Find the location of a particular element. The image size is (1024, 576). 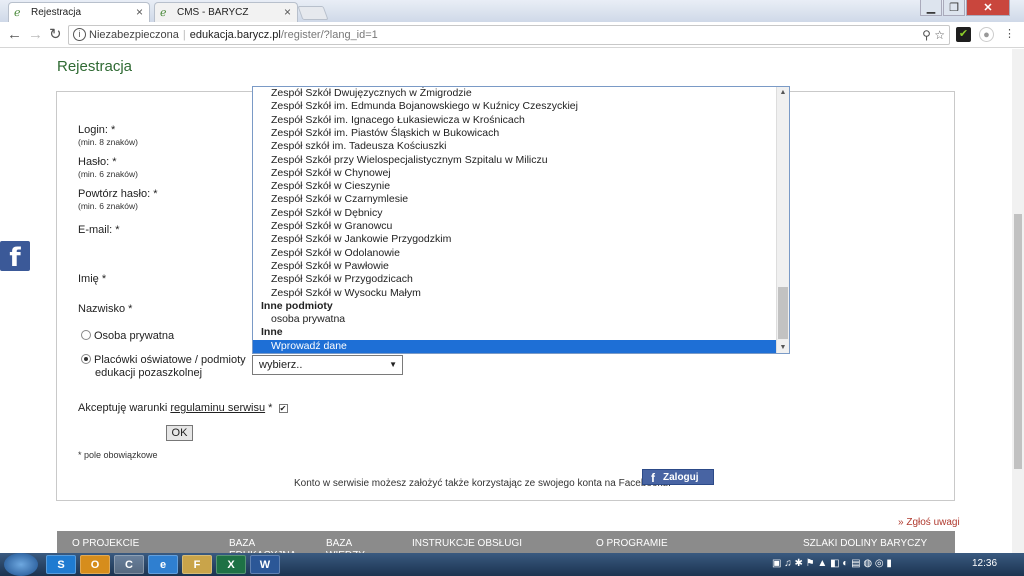

radio-private-person: Osoba prywatna is located at coordinates (127, 336).